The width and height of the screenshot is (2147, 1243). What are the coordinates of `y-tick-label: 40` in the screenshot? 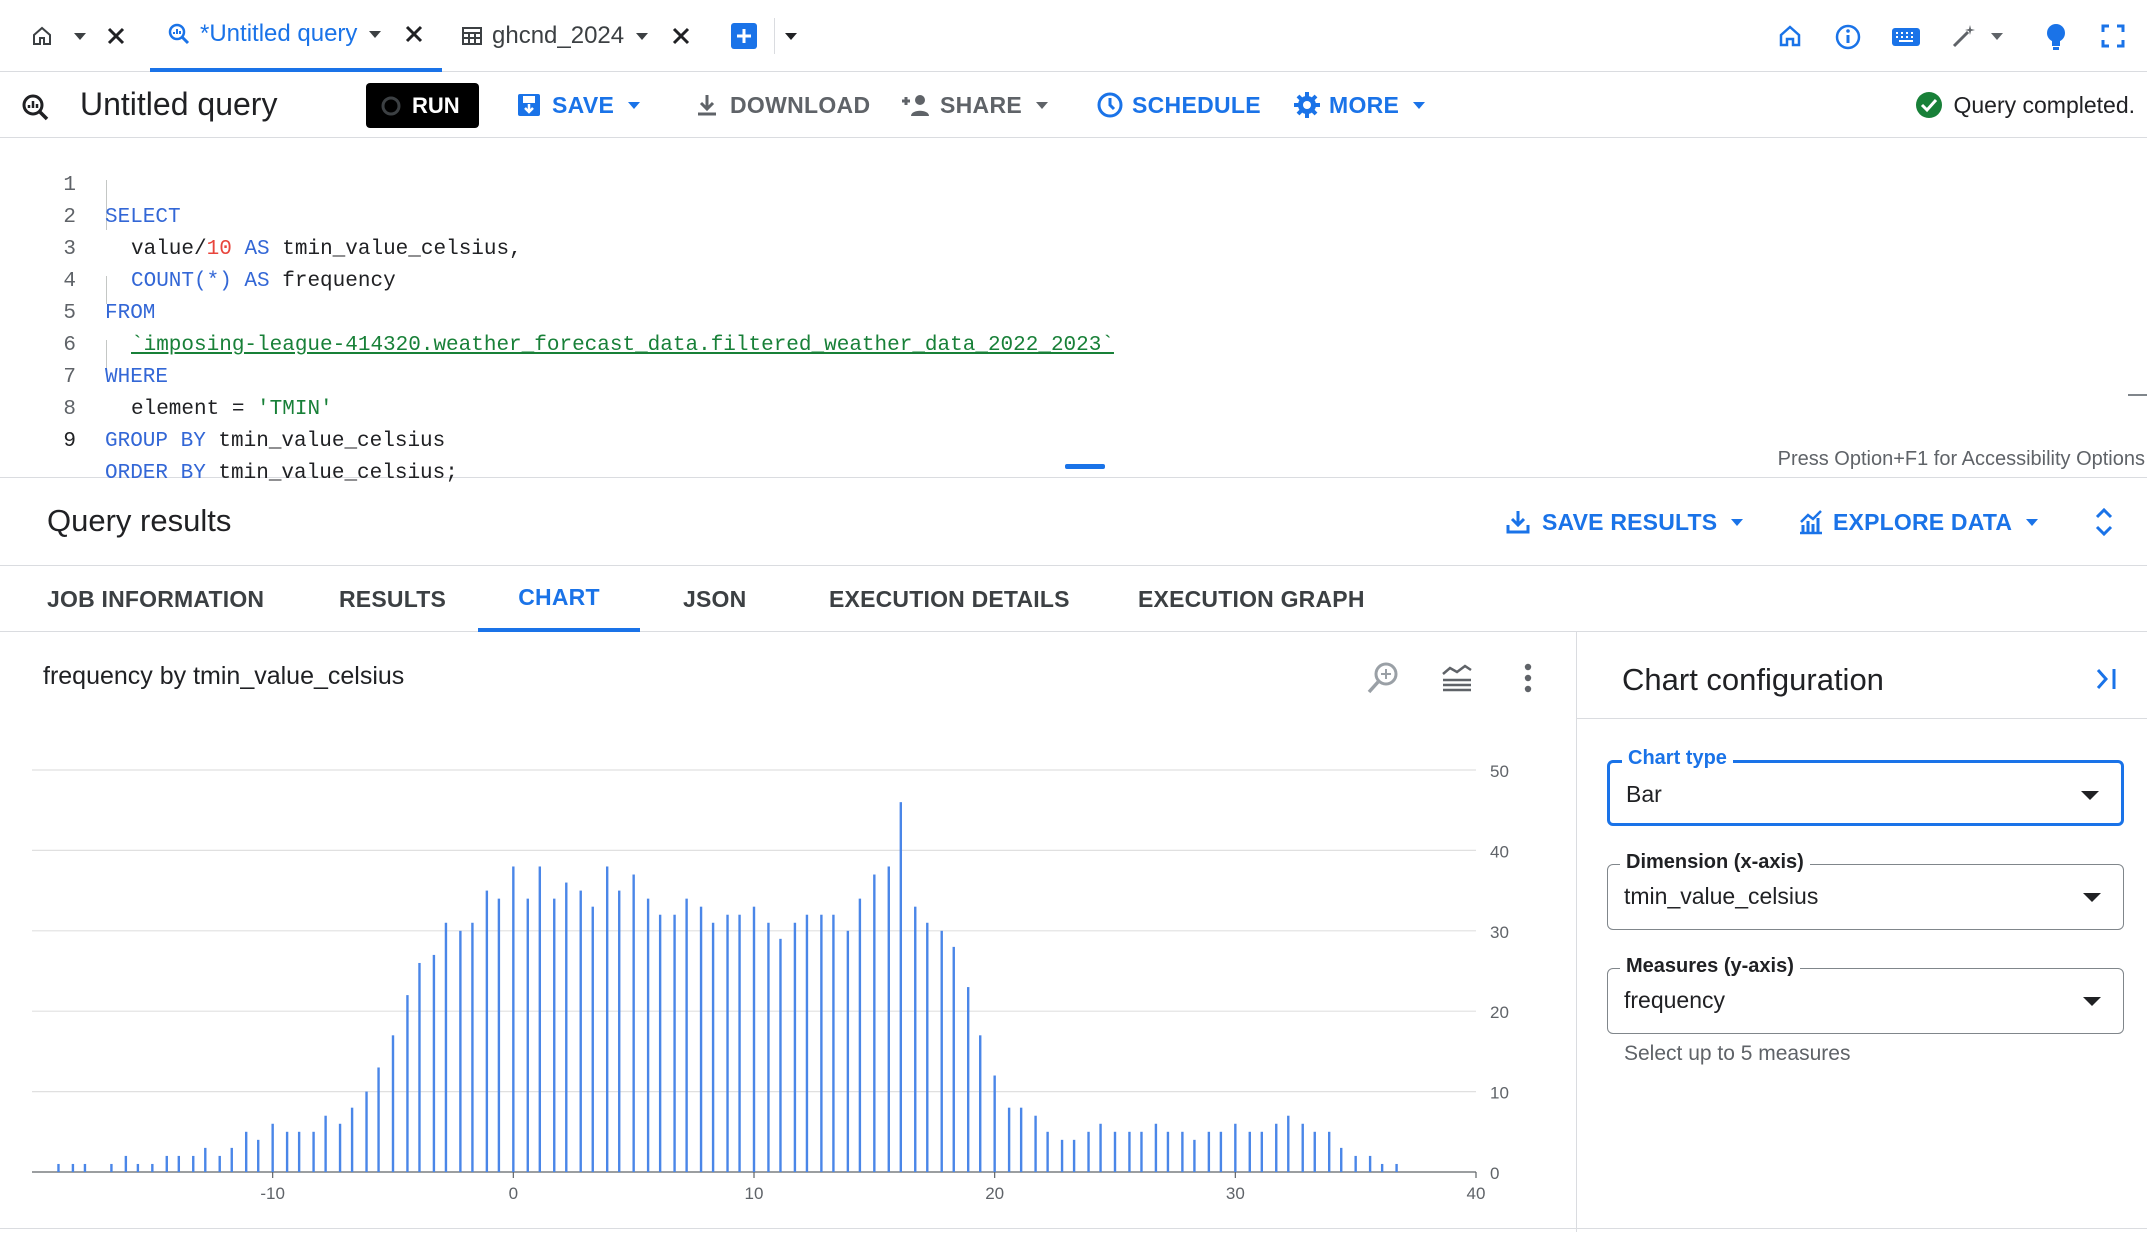 It's located at (1499, 851).